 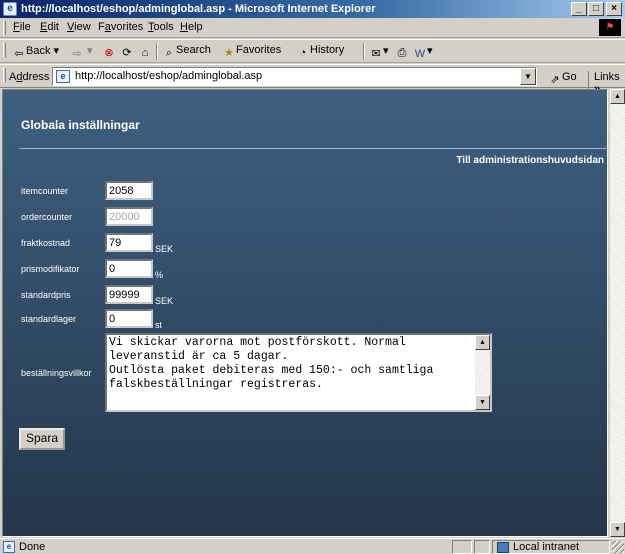 I want to click on minimize-button: _, so click(x=579, y=9).